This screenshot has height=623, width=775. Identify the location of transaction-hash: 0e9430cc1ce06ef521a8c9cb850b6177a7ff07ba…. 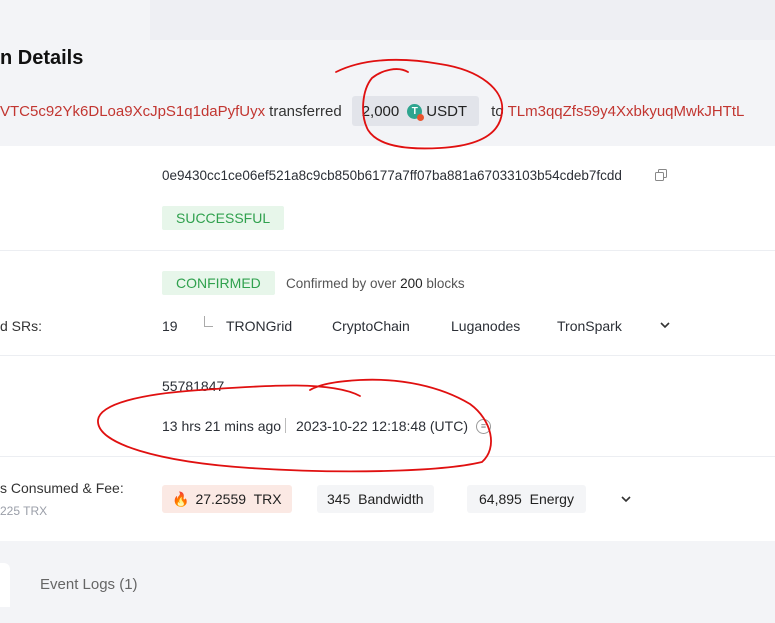
(392, 175).